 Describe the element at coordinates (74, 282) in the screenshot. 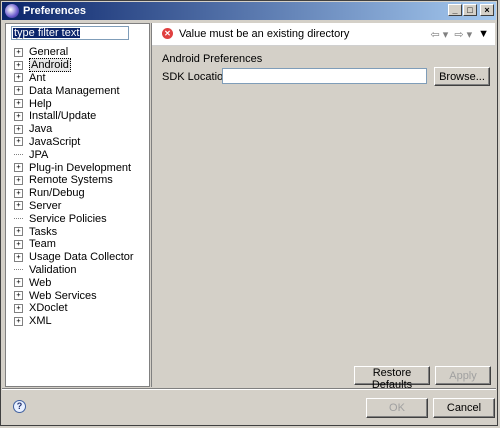

I see `tree-item: + Web` at that location.